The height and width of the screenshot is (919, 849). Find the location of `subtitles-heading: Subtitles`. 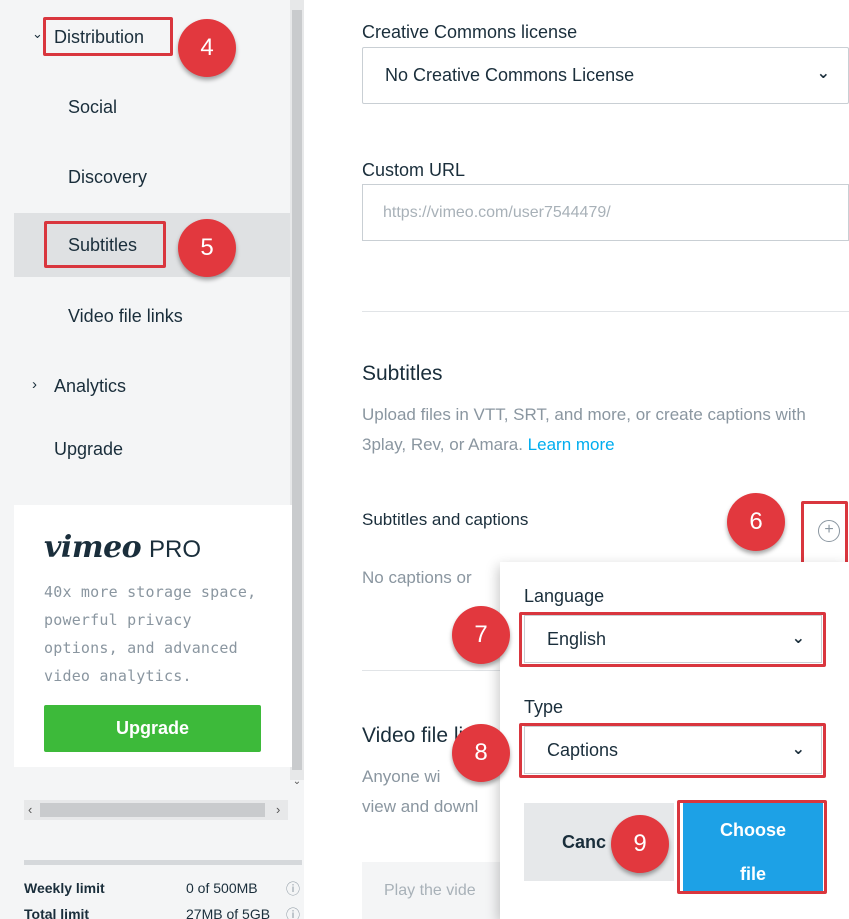

subtitles-heading: Subtitles is located at coordinates (402, 373).